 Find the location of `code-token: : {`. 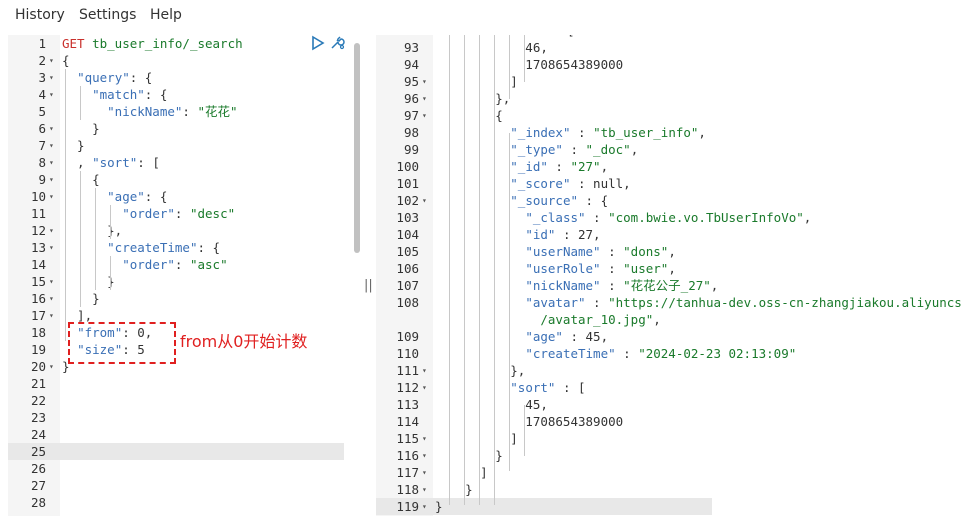

code-token: : { is located at coordinates (209, 247).